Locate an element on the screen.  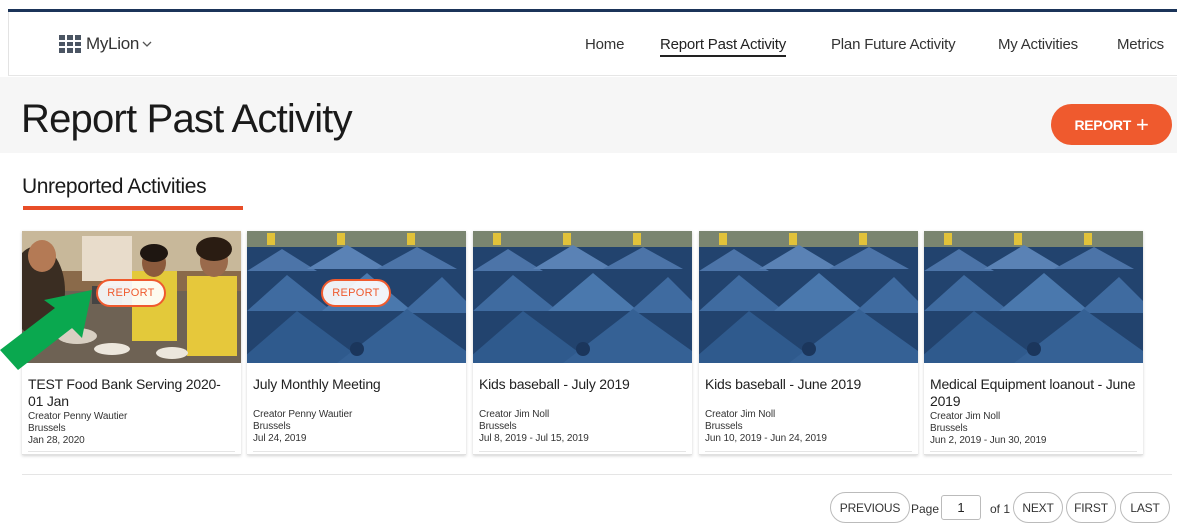
card-title: TEST Food Bank Serving 2020-01 Jan is located at coordinates (124, 392).